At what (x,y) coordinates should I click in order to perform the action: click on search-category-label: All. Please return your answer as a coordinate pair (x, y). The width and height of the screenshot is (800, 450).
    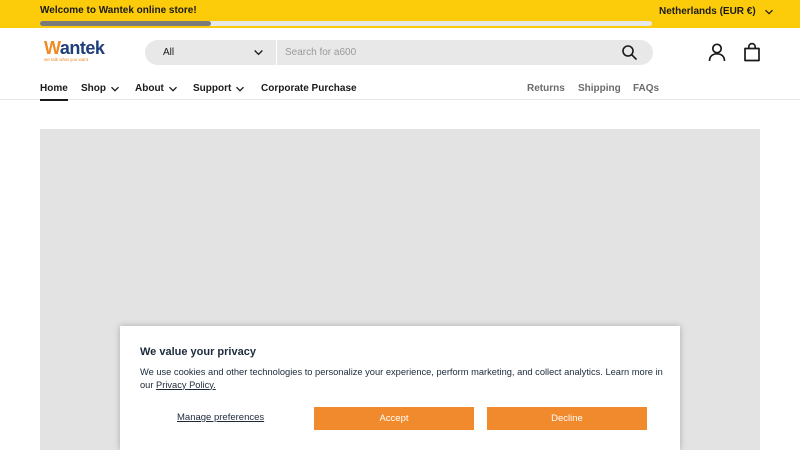
    Looking at the image, I should click on (169, 52).